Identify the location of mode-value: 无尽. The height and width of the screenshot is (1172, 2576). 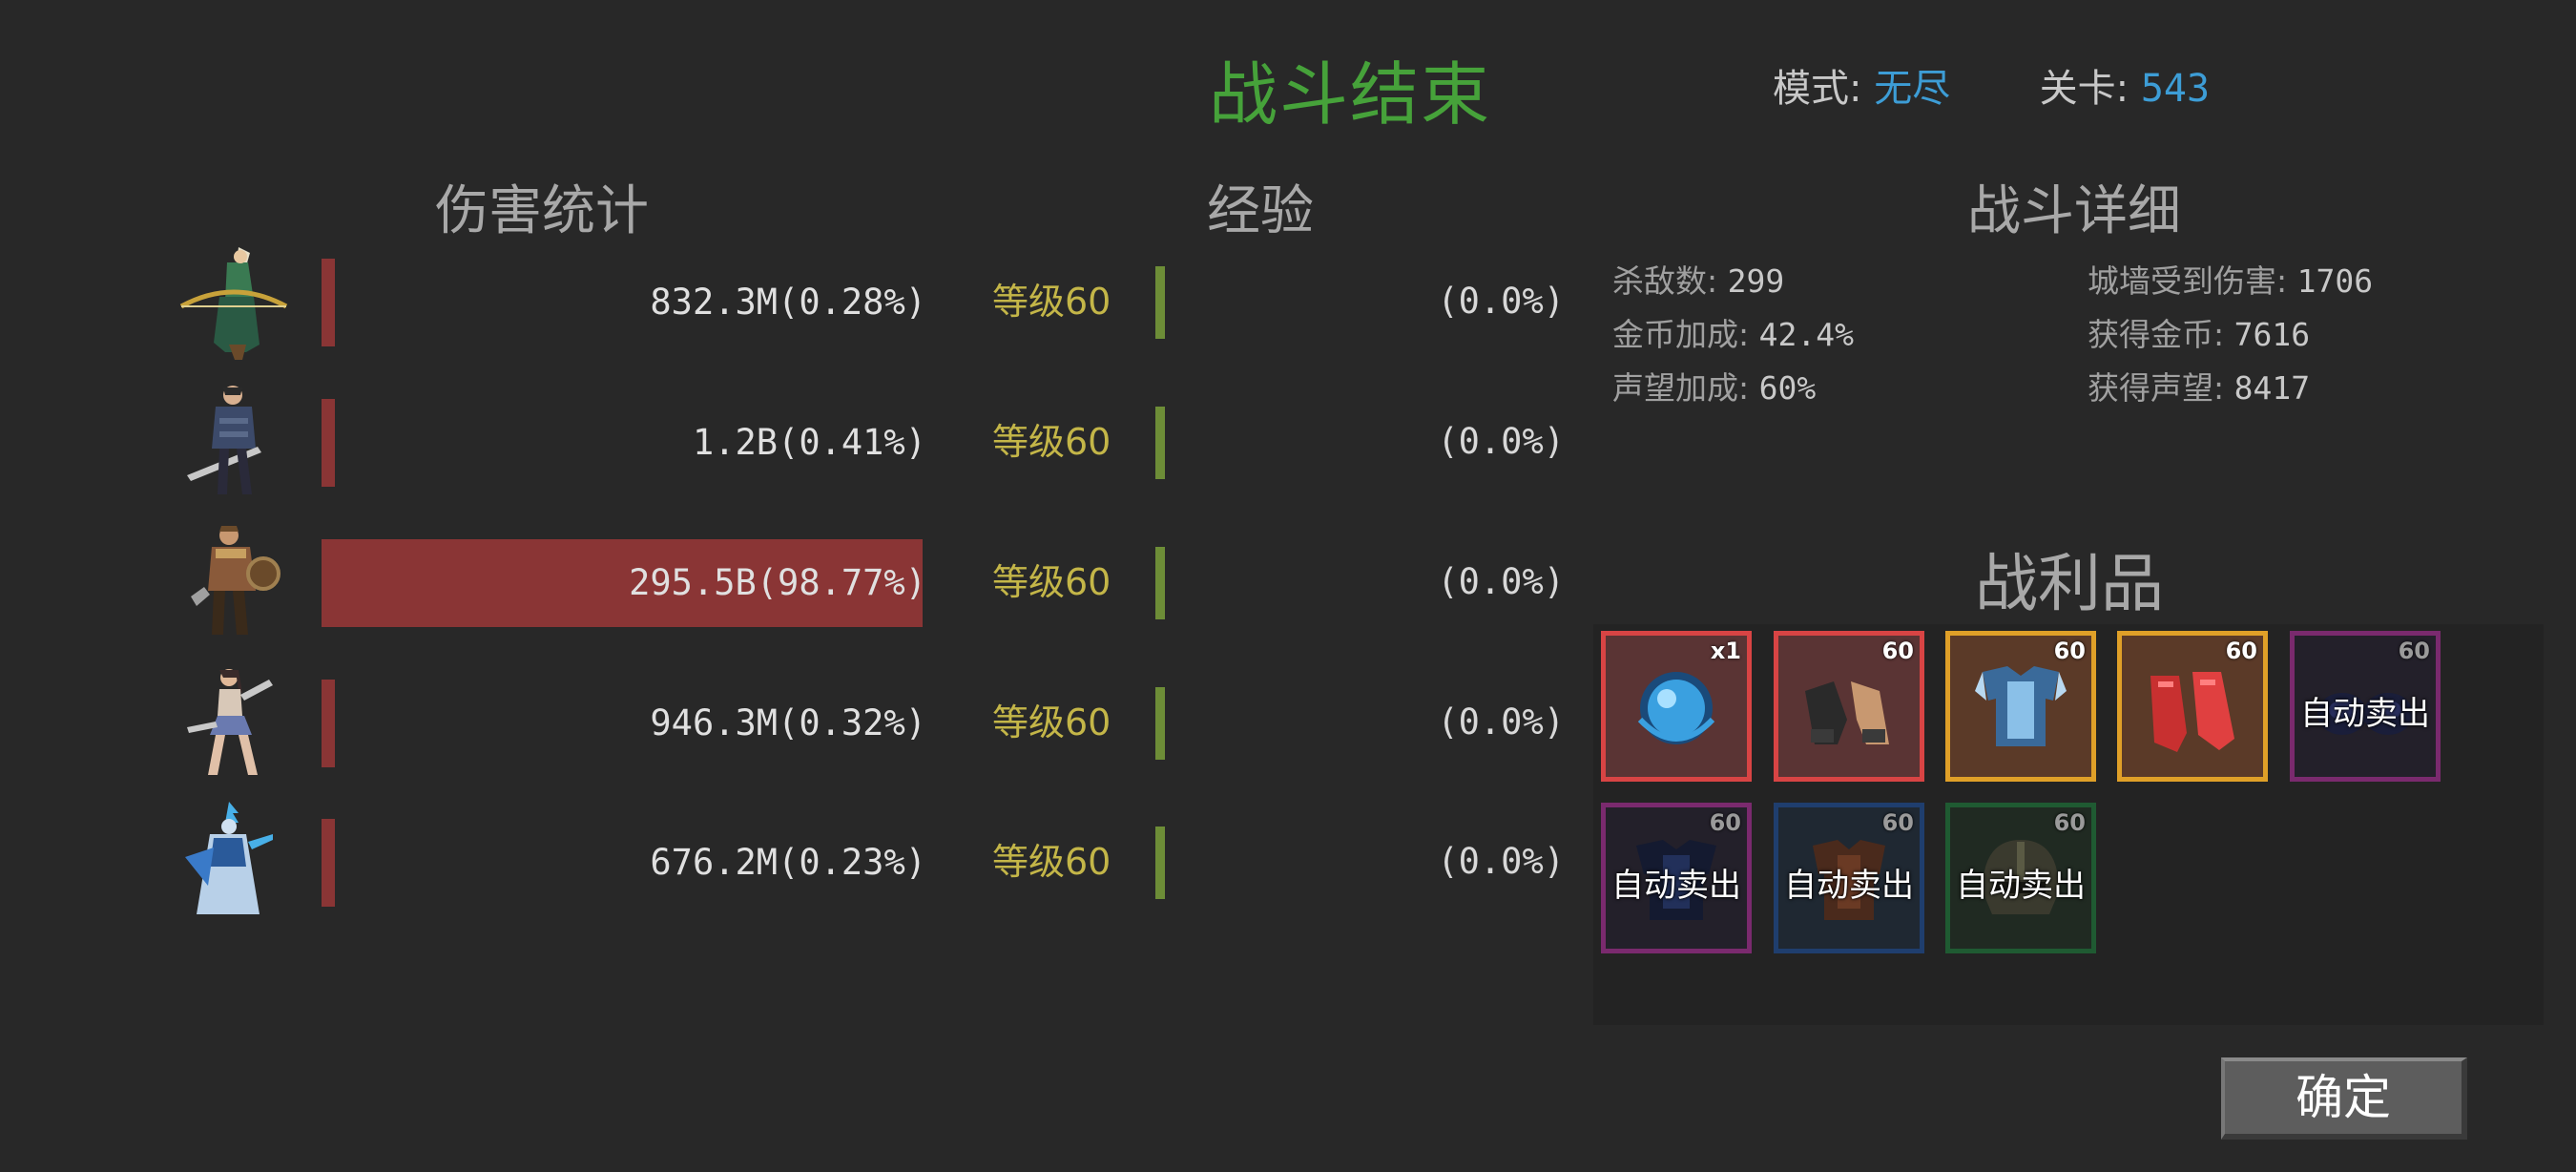
(1912, 89).